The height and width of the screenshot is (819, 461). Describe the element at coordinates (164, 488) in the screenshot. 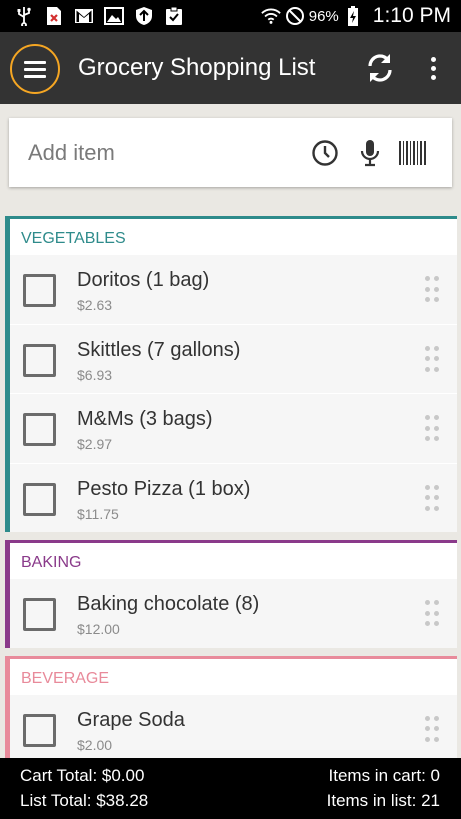

I see `item-name: Pesto Pizza (1 box)` at that location.